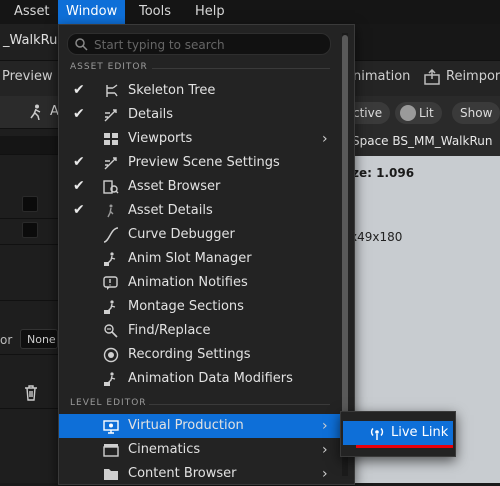 The image size is (500, 486). Describe the element at coordinates (210, 378) in the screenshot. I see `menu-item-label: Animation Data Modifiers` at that location.